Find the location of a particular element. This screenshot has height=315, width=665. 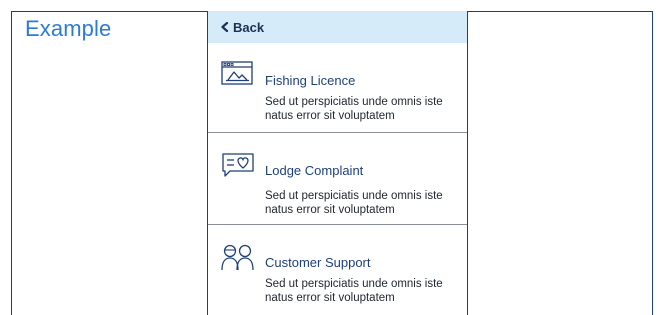

header-bar: Back is located at coordinates (337, 27).